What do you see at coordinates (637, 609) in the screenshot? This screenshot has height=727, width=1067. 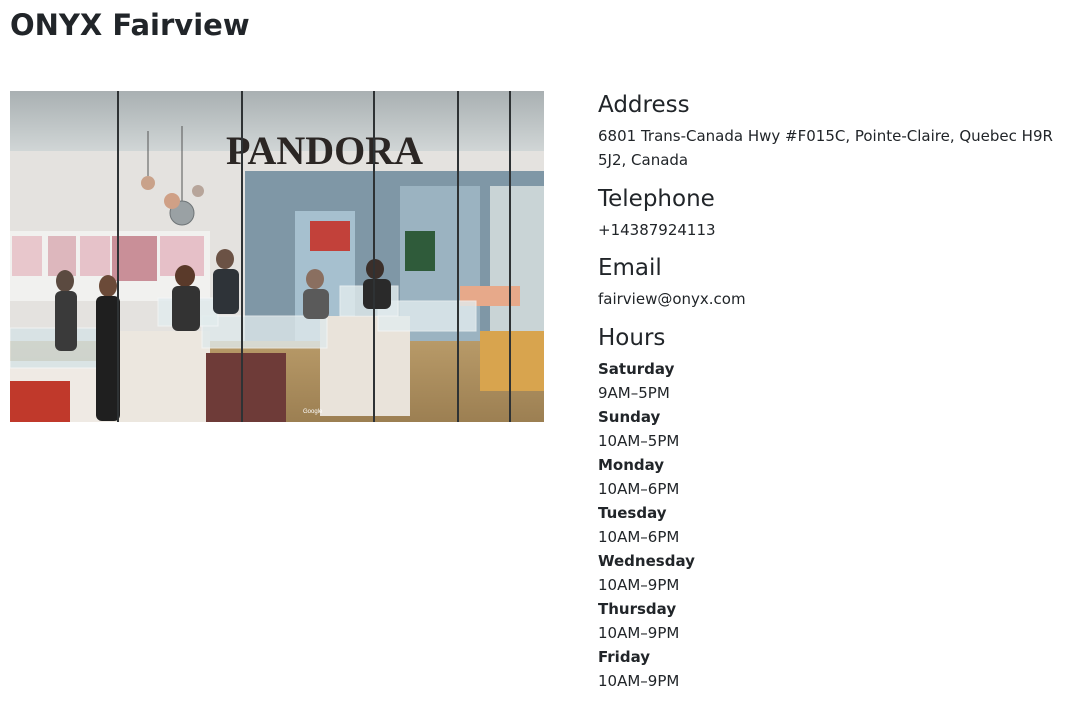 I see `day-name: Thursday` at bounding box center [637, 609].